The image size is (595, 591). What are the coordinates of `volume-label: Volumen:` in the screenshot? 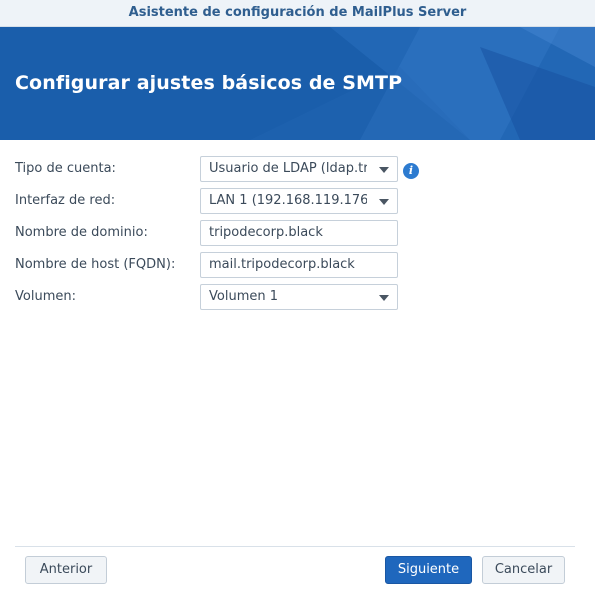 It's located at (45, 296).